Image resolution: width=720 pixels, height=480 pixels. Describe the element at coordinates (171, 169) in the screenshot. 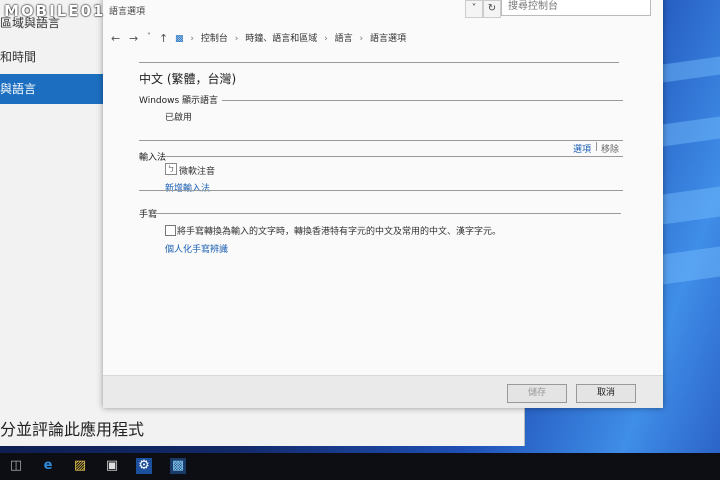

I see `ime-icon: ㄅ` at that location.